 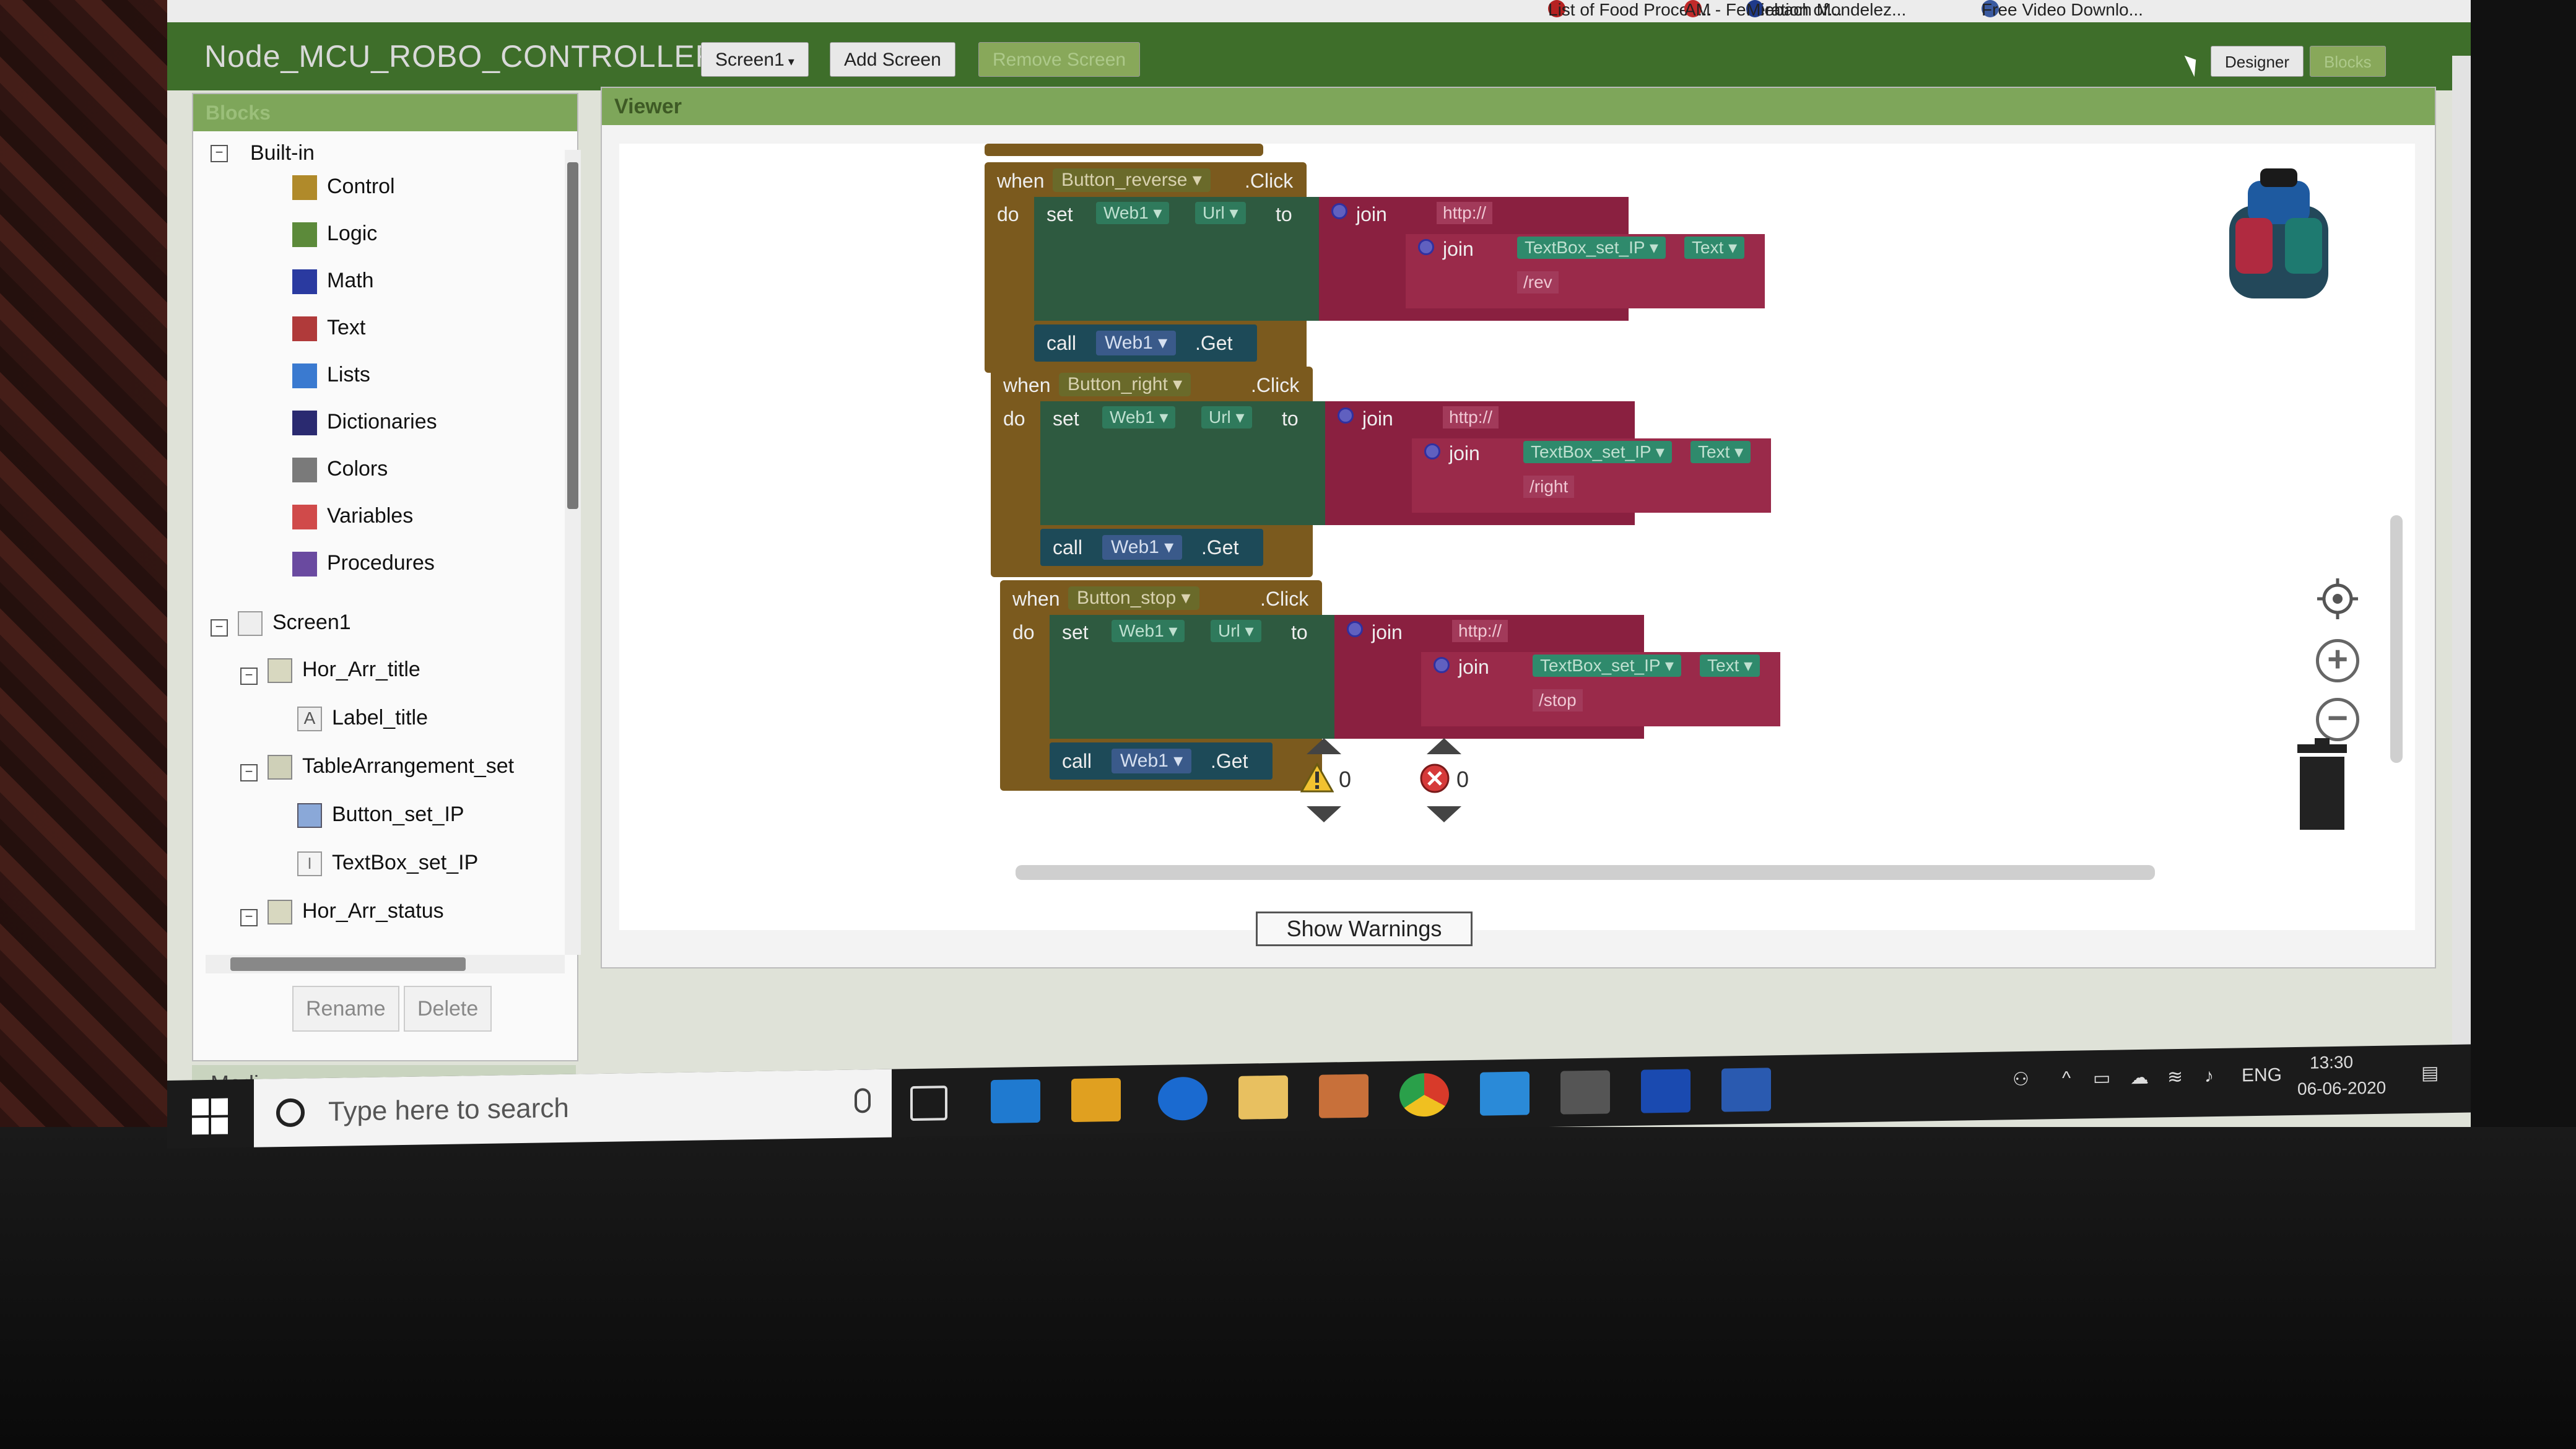 I want to click on screen-select: Screen1 ▾, so click(x=755, y=59).